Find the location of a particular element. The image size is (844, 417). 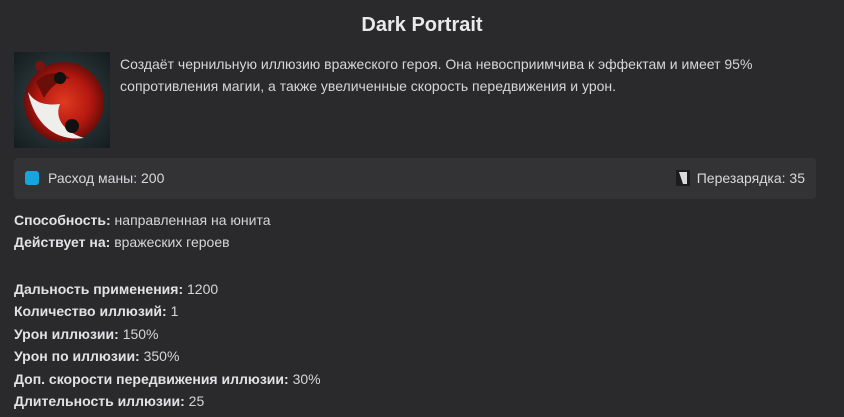

property-row: Действует на: вражеских героев is located at coordinates (142, 242).